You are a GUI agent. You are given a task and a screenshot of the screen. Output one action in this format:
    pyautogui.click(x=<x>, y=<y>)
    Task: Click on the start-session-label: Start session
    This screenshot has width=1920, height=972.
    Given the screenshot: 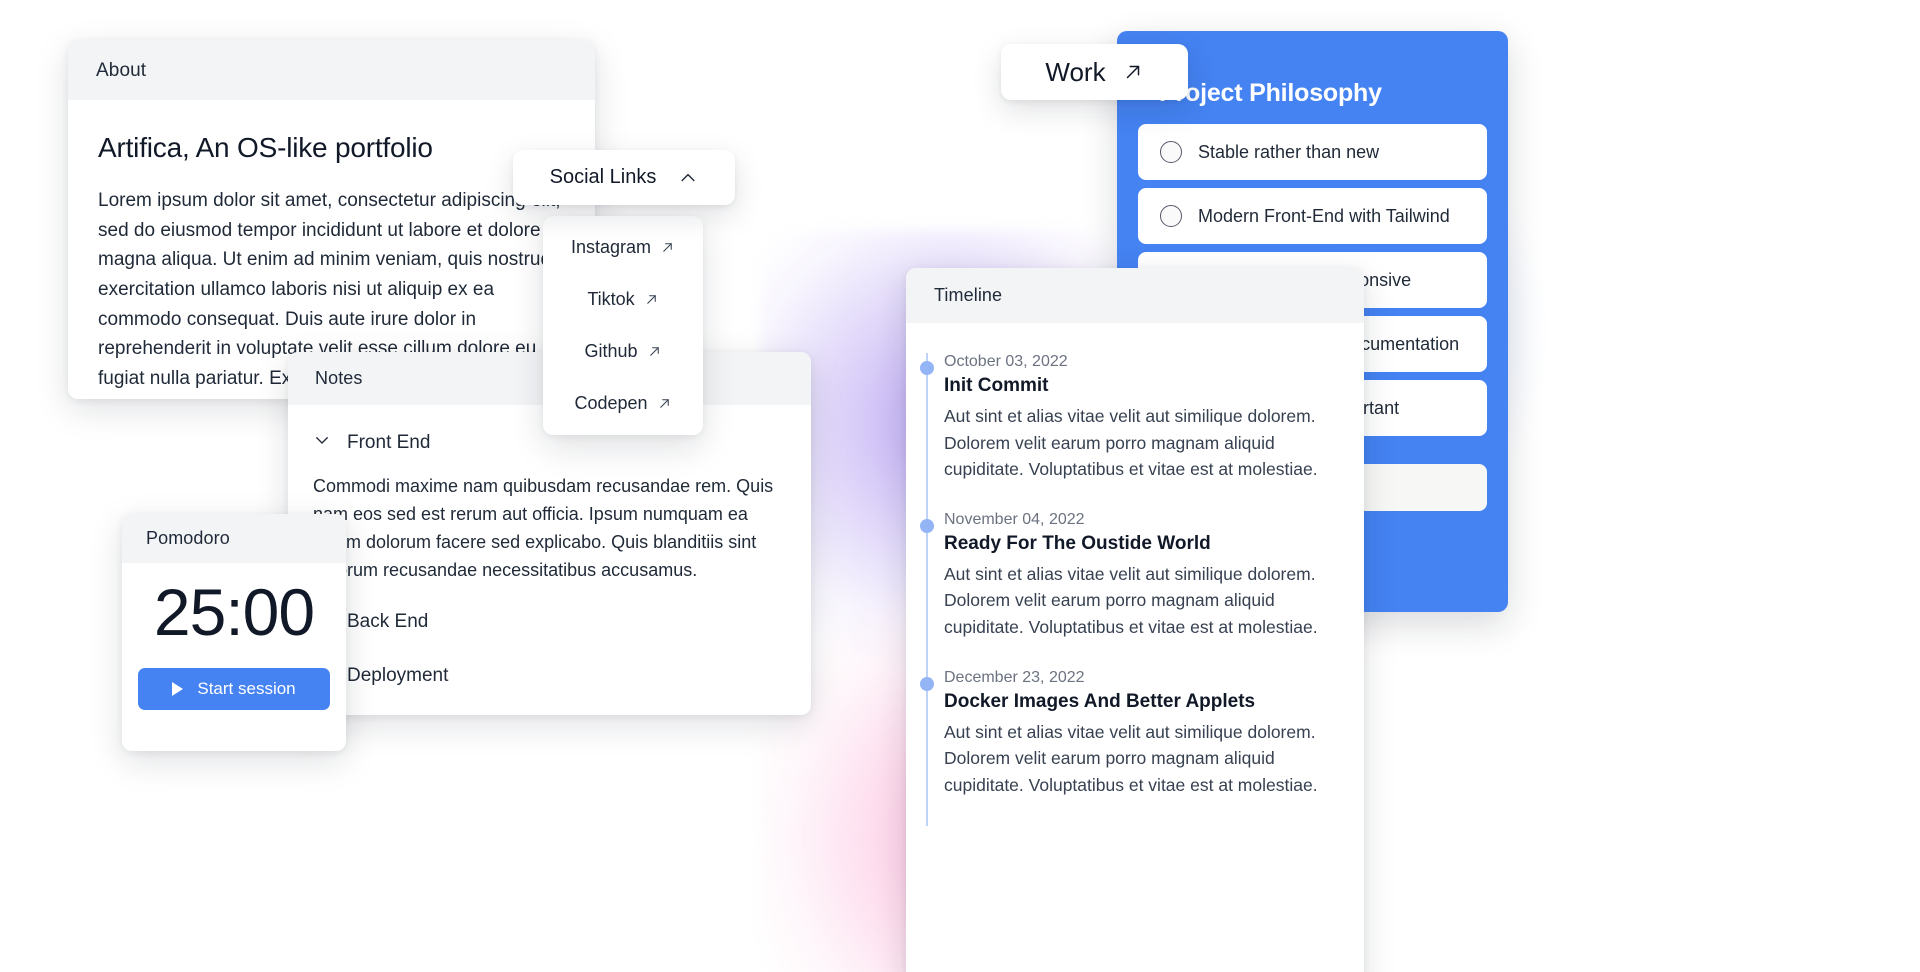 What is the action you would take?
    pyautogui.click(x=246, y=688)
    